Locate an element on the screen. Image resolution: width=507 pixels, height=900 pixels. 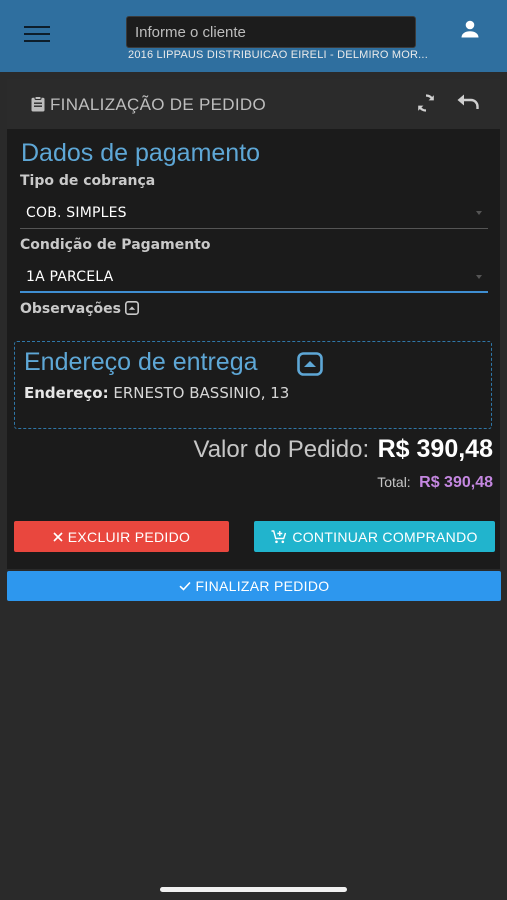
observations-expand-icon is located at coordinates (132, 308).